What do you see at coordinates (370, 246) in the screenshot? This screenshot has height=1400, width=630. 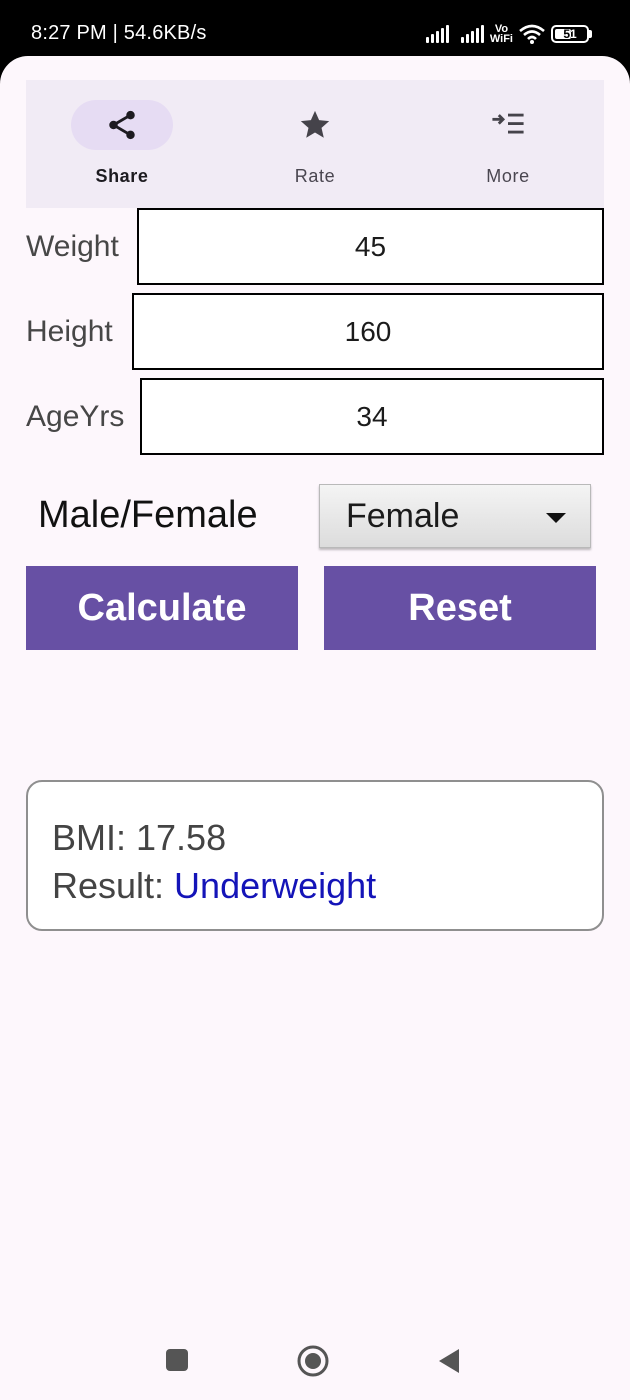 I see `weight-input: 45` at bounding box center [370, 246].